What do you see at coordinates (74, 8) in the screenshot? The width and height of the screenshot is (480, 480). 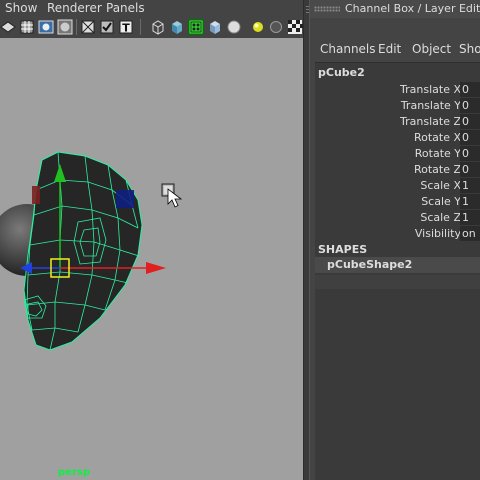 I see `menu-renderer: Renderer` at bounding box center [74, 8].